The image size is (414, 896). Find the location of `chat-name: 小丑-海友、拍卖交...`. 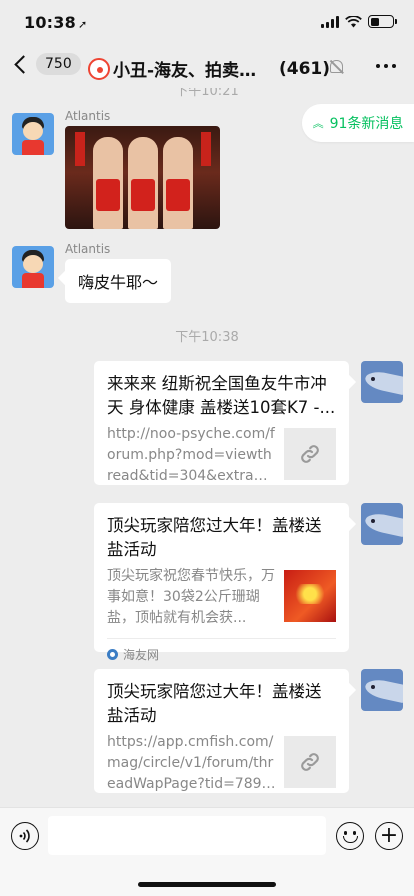

chat-name: 小丑-海友、拍卖交... is located at coordinates (193, 71).